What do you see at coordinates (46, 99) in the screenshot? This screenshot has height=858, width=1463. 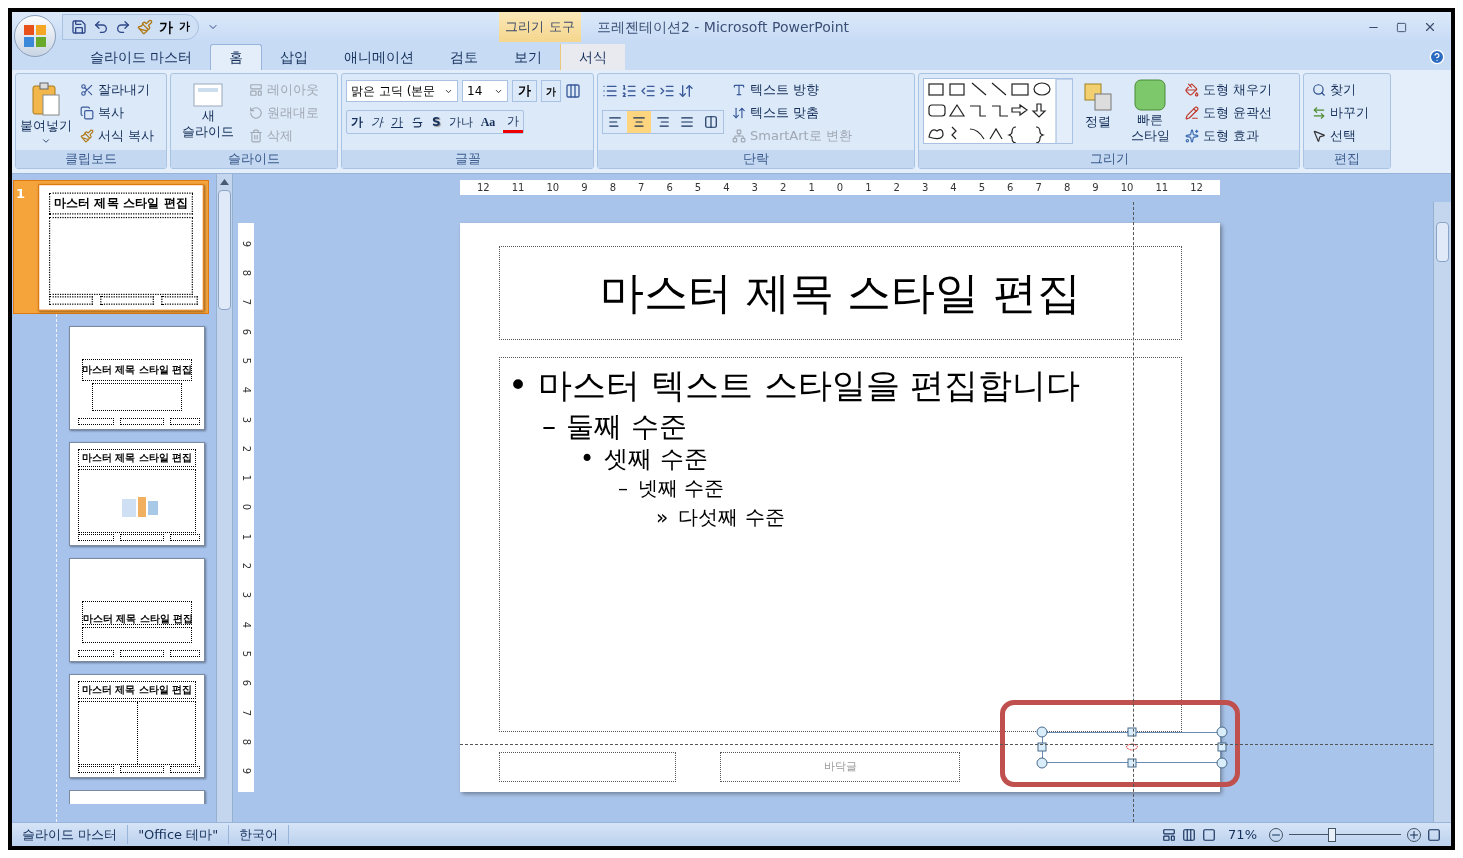 I see `clipboard-icon` at bounding box center [46, 99].